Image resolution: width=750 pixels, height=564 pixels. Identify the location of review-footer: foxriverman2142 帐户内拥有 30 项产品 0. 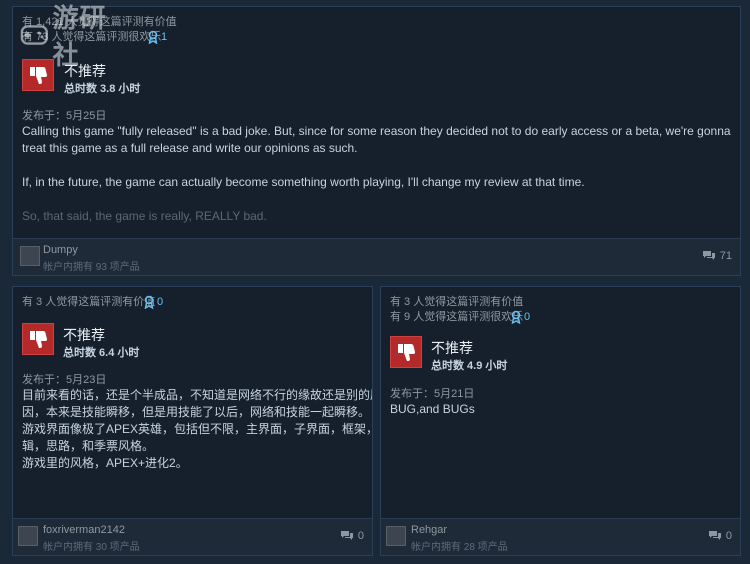
(192, 536).